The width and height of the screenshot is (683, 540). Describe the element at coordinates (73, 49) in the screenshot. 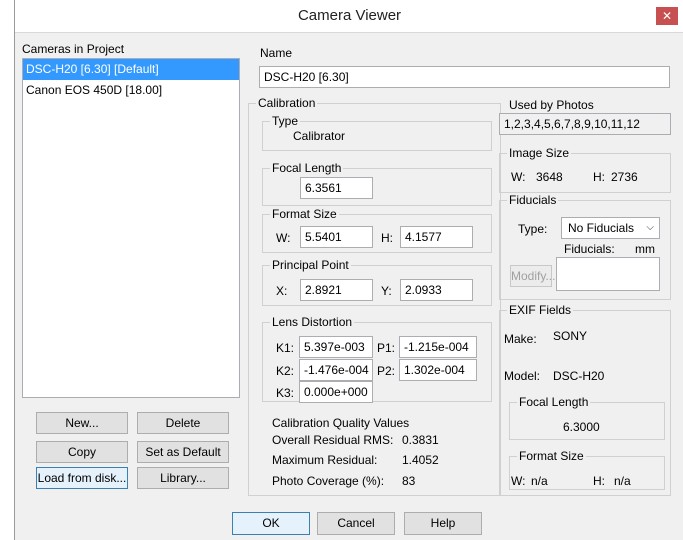

I see `cameras-group-title: Cameras in Project` at that location.